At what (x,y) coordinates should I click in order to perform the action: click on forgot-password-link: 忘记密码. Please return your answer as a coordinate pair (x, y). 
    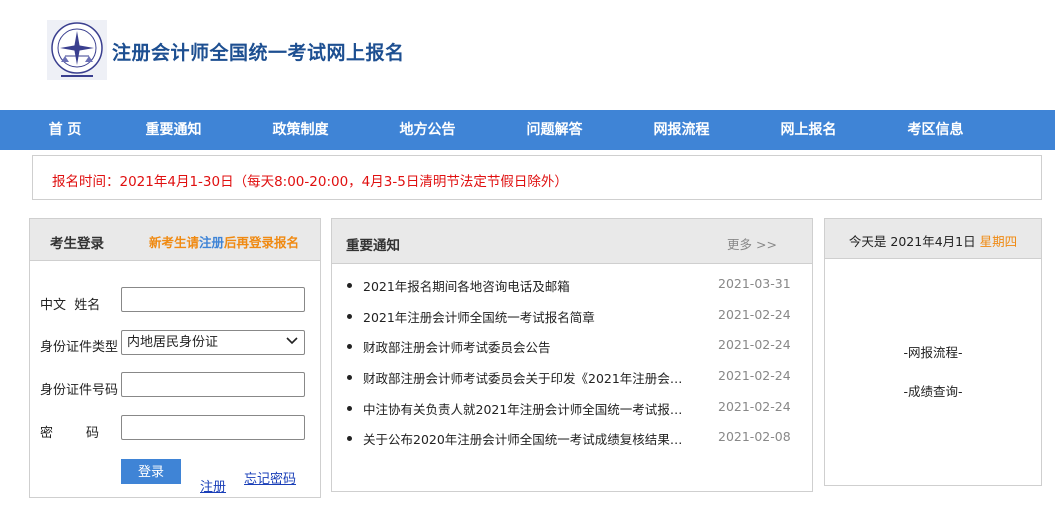
    Looking at the image, I should click on (270, 477).